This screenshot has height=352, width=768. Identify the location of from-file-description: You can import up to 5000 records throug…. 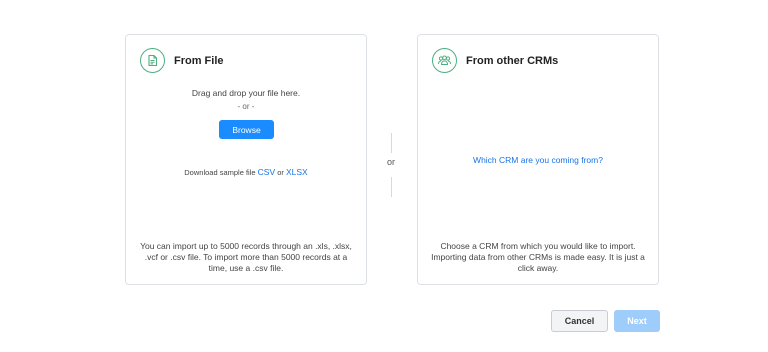
(246, 257).